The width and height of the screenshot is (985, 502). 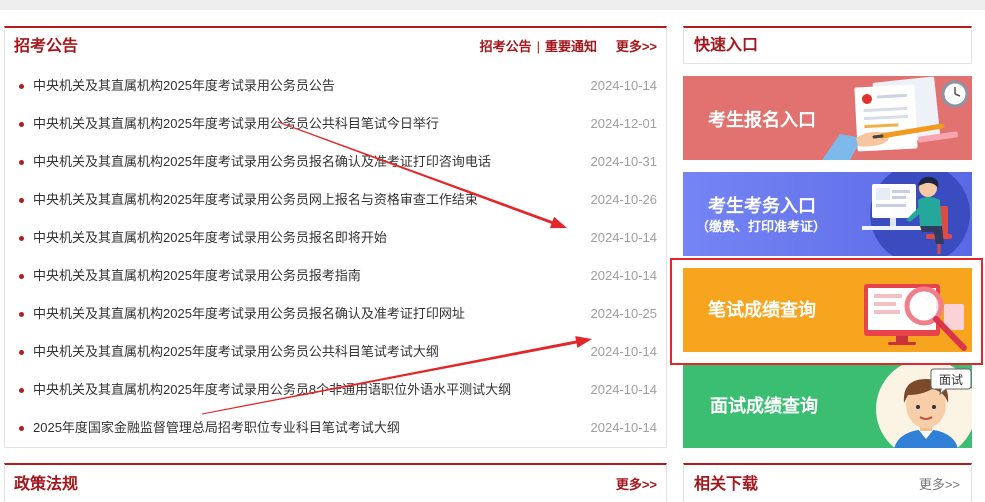 What do you see at coordinates (939, 485) in the screenshot?
I see `downloads-more-link: 更多>>` at bounding box center [939, 485].